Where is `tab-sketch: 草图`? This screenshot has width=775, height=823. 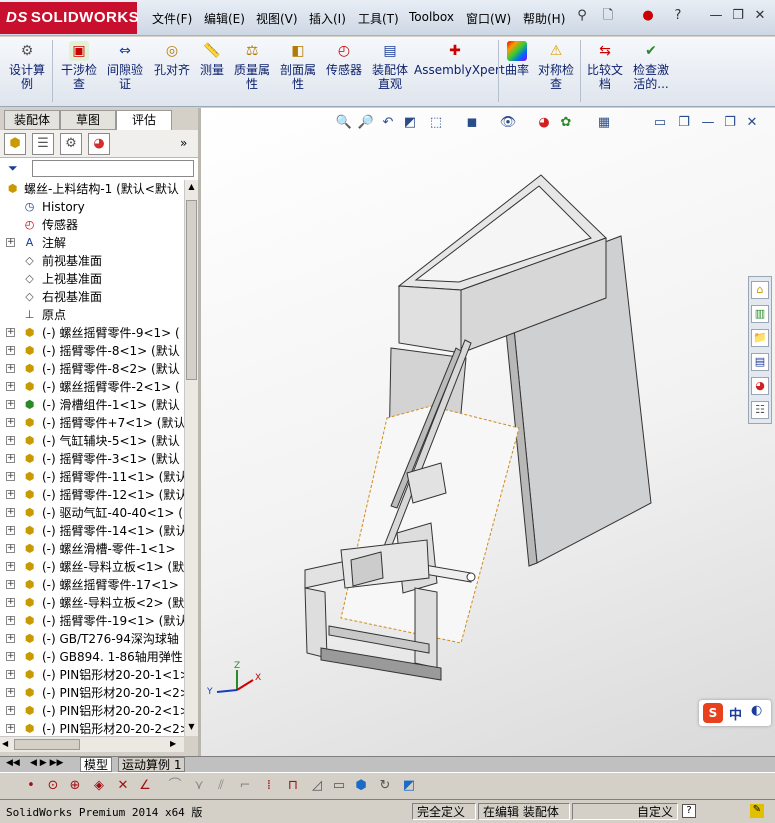
tab-sketch: 草图 is located at coordinates (88, 120).